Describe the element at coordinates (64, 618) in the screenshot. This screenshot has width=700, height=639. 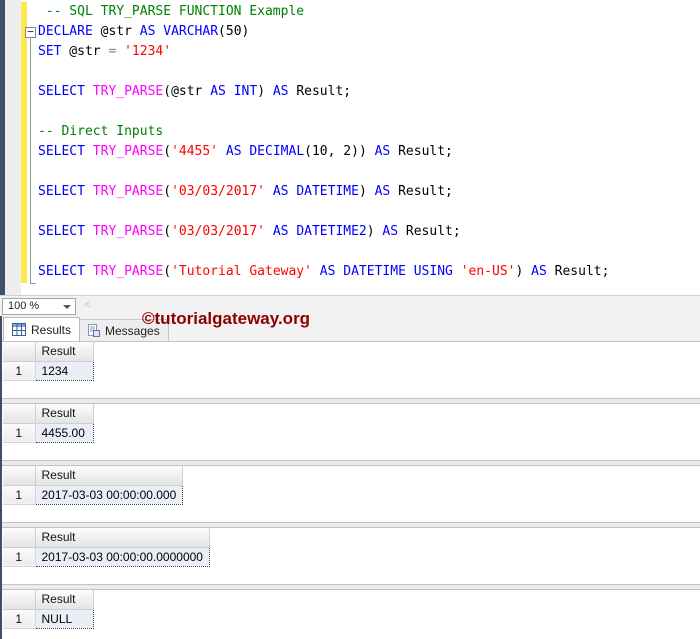
I see `result-cell: NULL` at that location.